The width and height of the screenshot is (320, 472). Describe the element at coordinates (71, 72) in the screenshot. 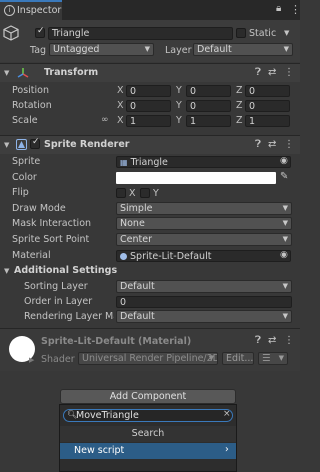

I see `transform-title: Transform` at that location.